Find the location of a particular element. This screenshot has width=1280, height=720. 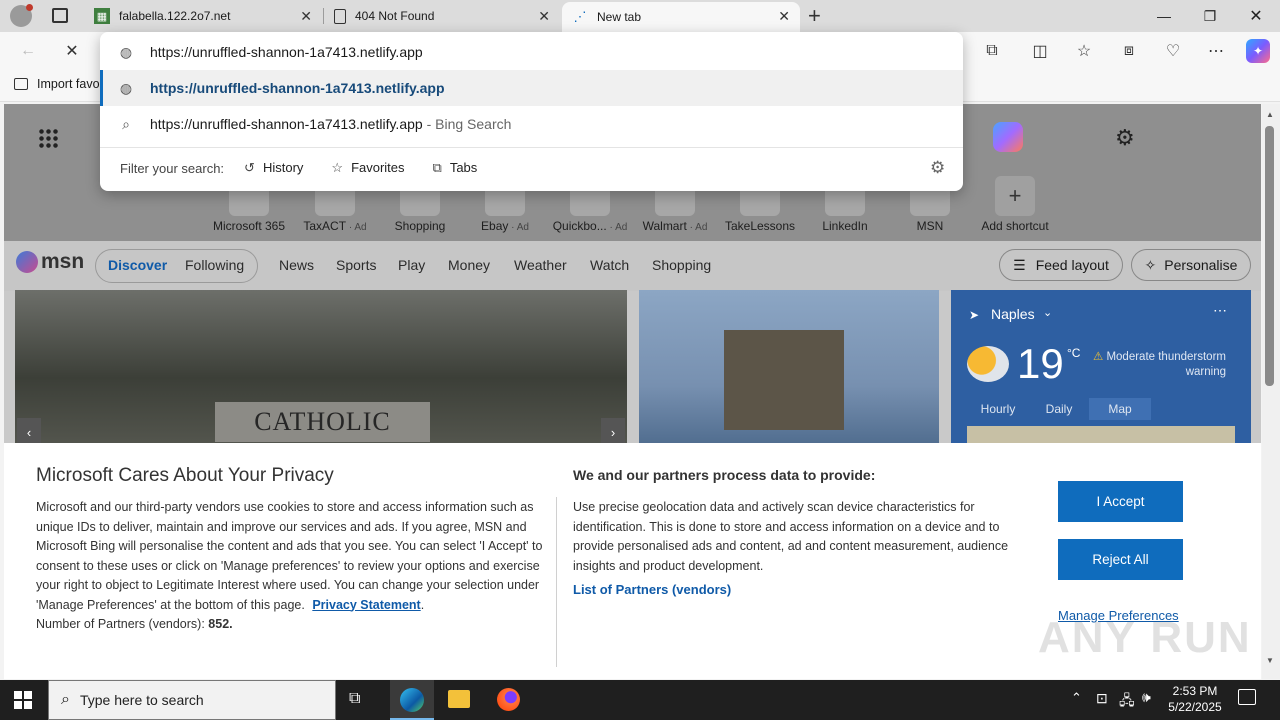

notification-dot is located at coordinates (29, 7).